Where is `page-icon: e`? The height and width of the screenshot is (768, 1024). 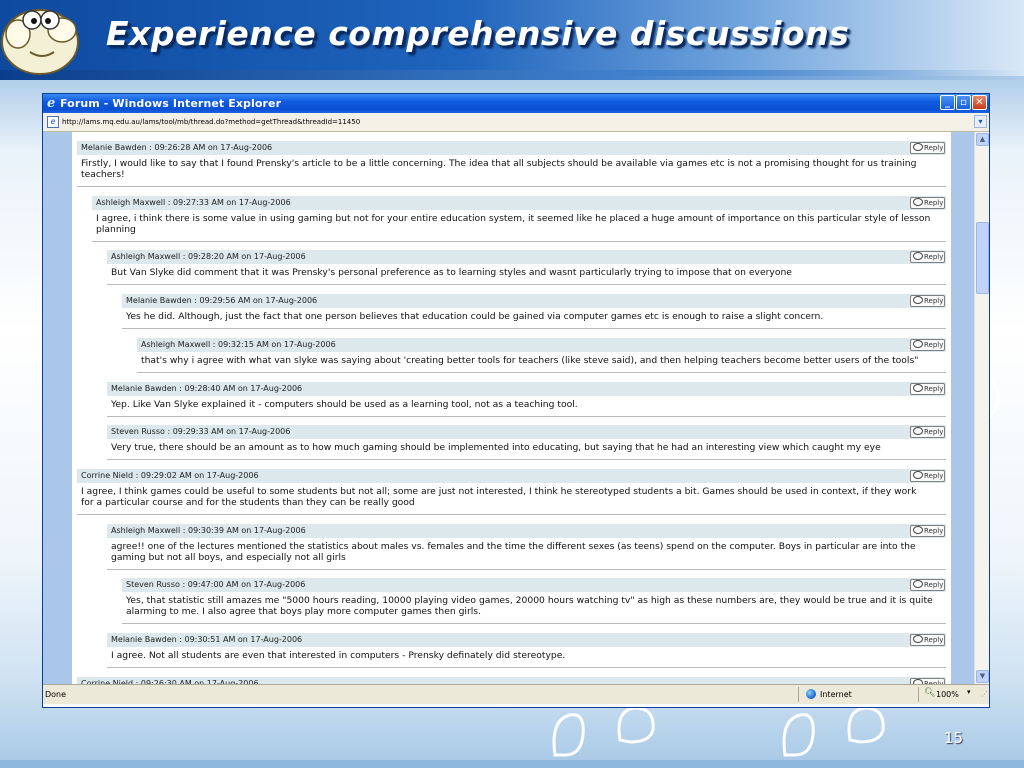 page-icon: e is located at coordinates (53, 122).